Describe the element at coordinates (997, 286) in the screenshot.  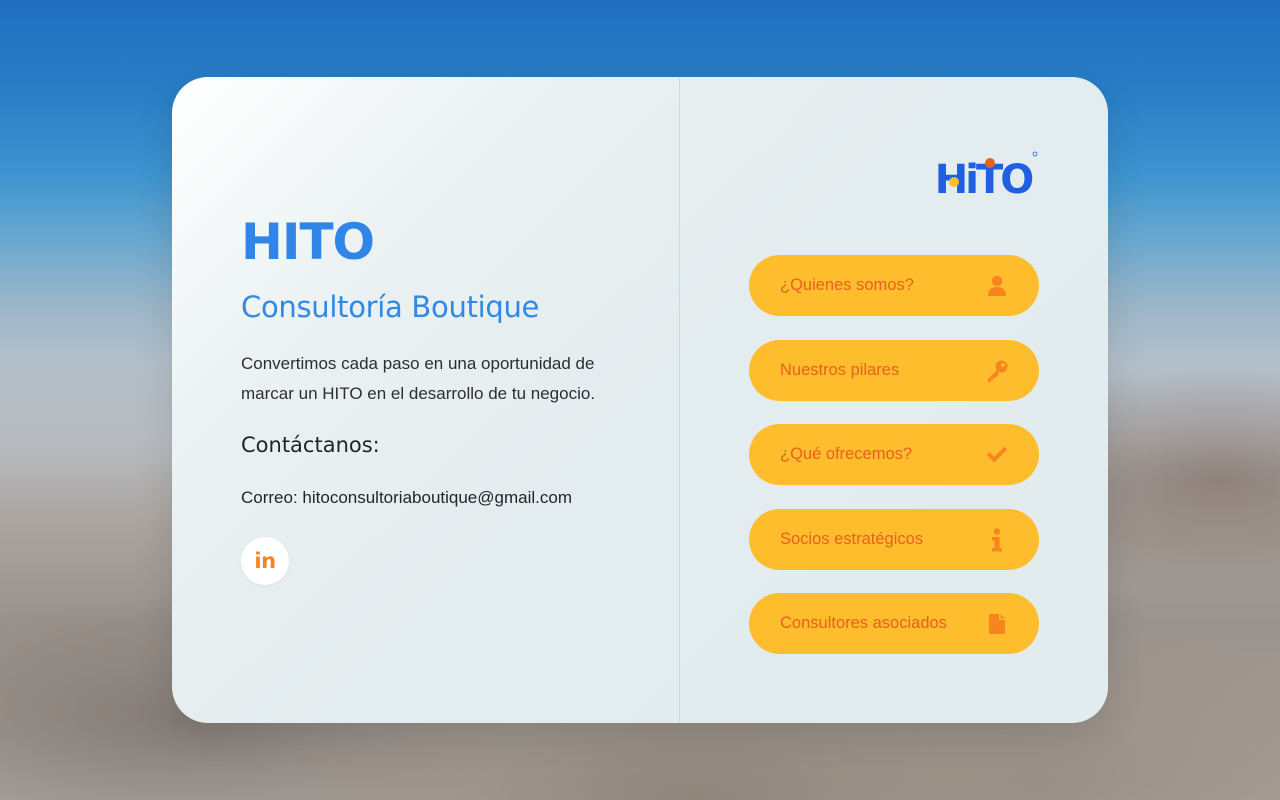
I see `user-icon` at that location.